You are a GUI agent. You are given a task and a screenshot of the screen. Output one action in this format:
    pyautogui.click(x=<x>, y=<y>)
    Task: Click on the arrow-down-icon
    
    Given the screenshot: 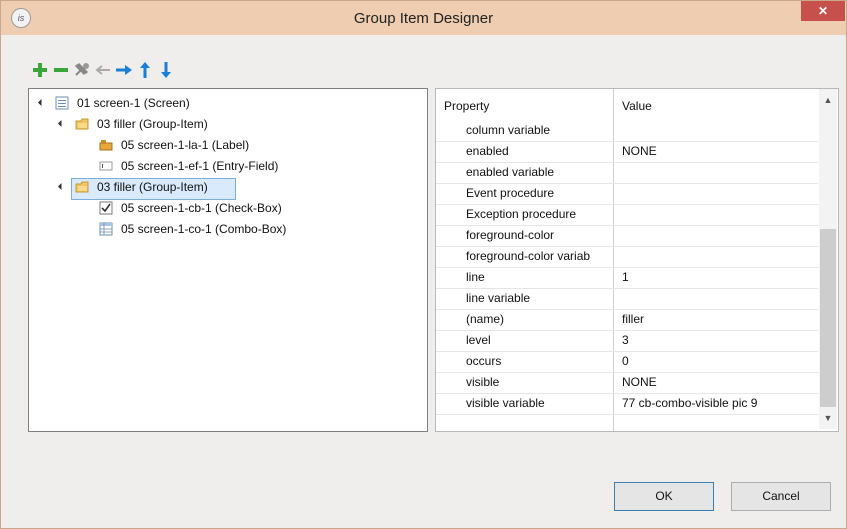 What is the action you would take?
    pyautogui.click(x=166, y=70)
    